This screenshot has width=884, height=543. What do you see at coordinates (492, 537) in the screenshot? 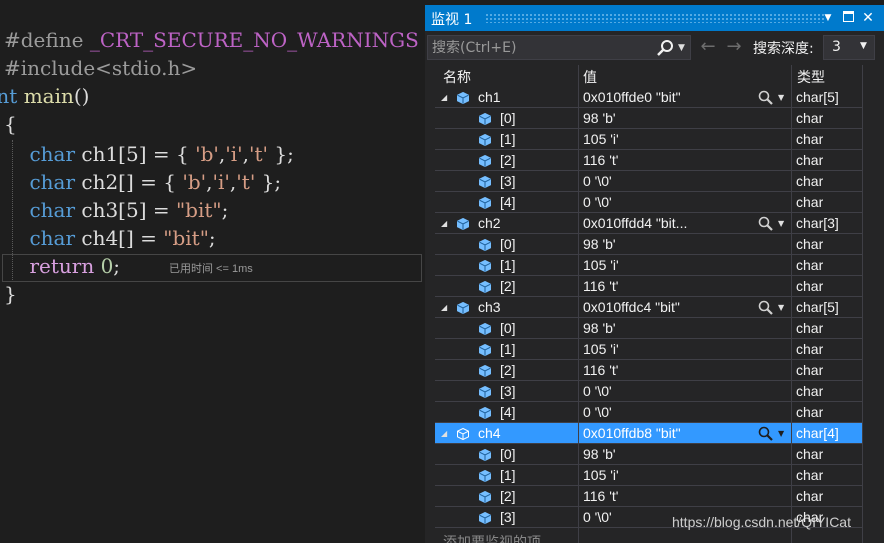
I see `add-watch-placeholder: 添加要监视的项` at bounding box center [492, 537].